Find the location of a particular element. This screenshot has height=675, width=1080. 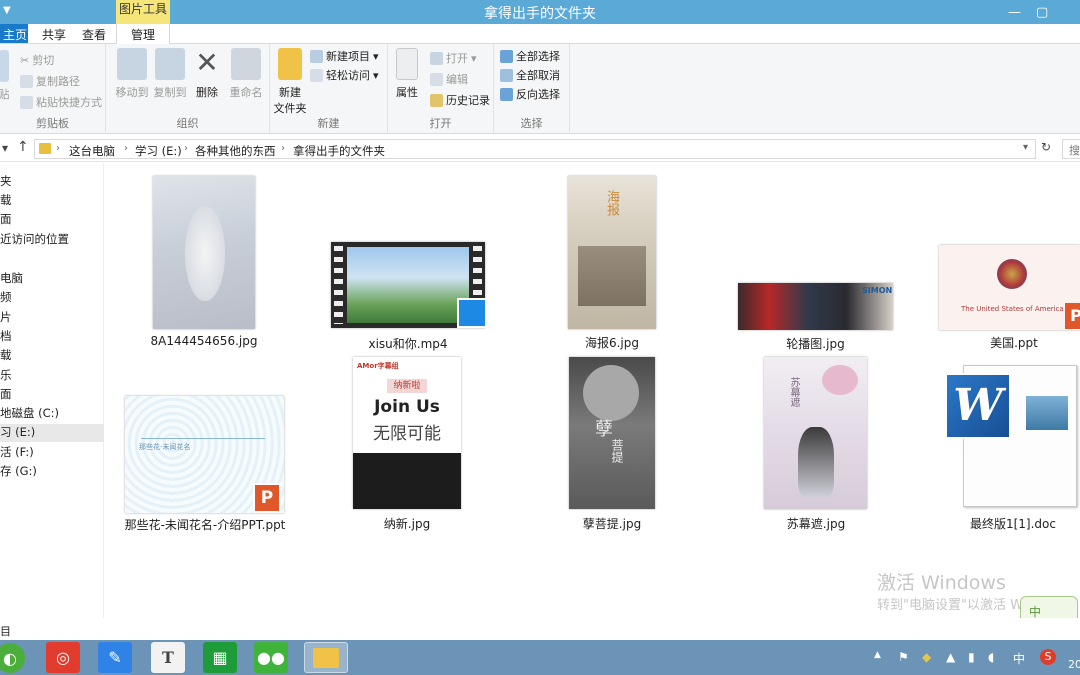

up-arrow-icon: ↑ is located at coordinates (23, 147).